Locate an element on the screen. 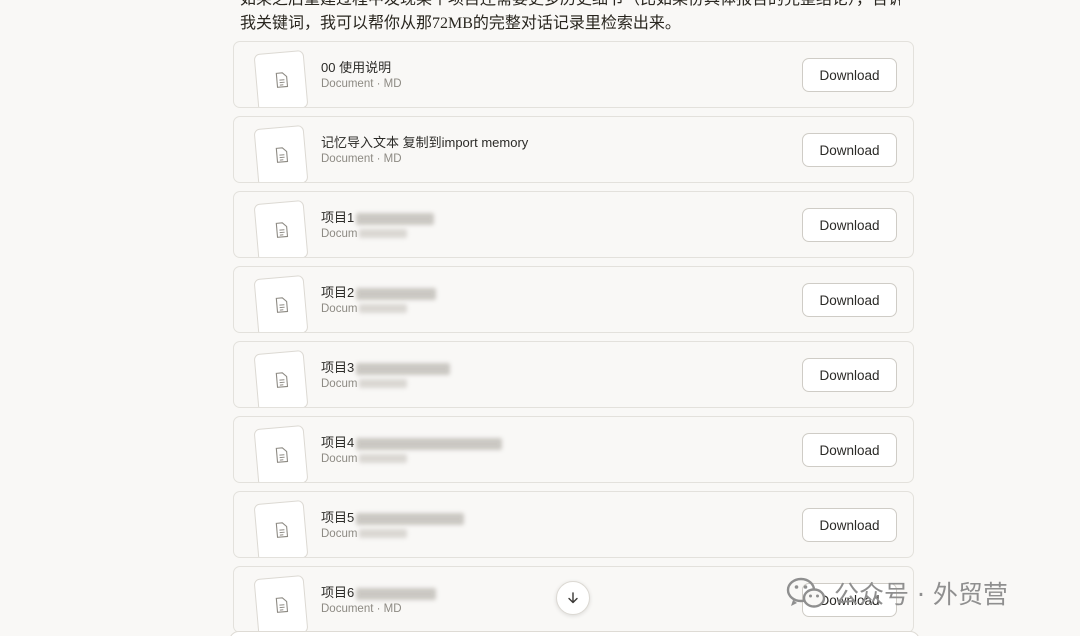  file-title-row: 项目4 is located at coordinates (412, 441).